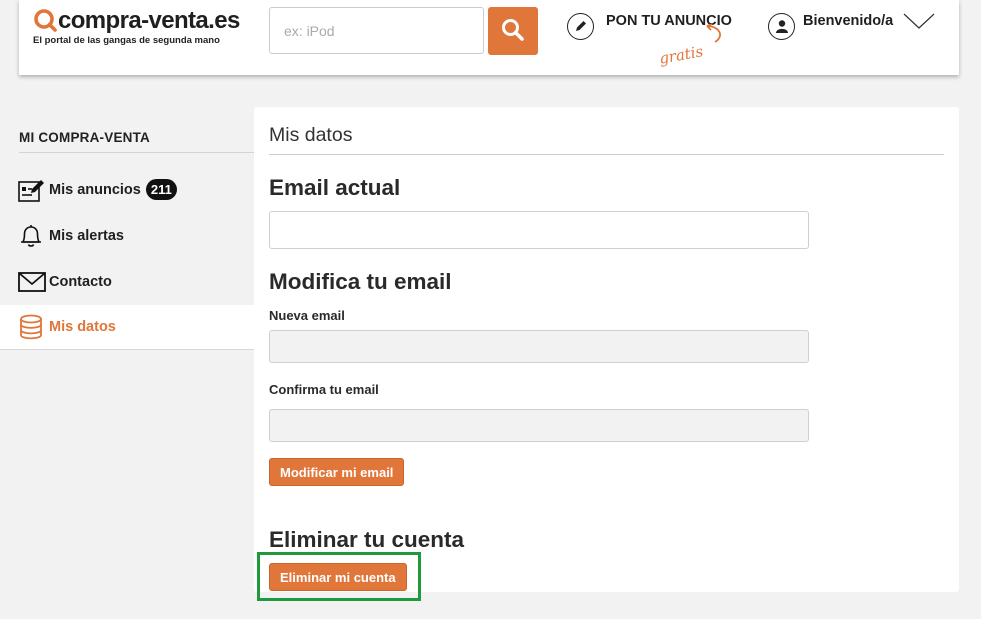 The width and height of the screenshot is (981, 619). I want to click on sidebar-item-label: Mis alertas, so click(86, 235).